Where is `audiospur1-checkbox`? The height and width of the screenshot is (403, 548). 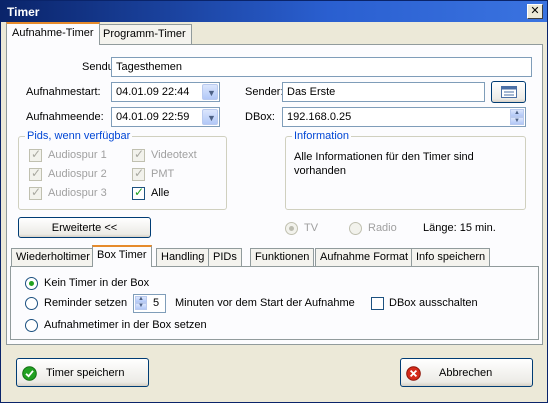 audiospur1-checkbox is located at coordinates (35, 154).